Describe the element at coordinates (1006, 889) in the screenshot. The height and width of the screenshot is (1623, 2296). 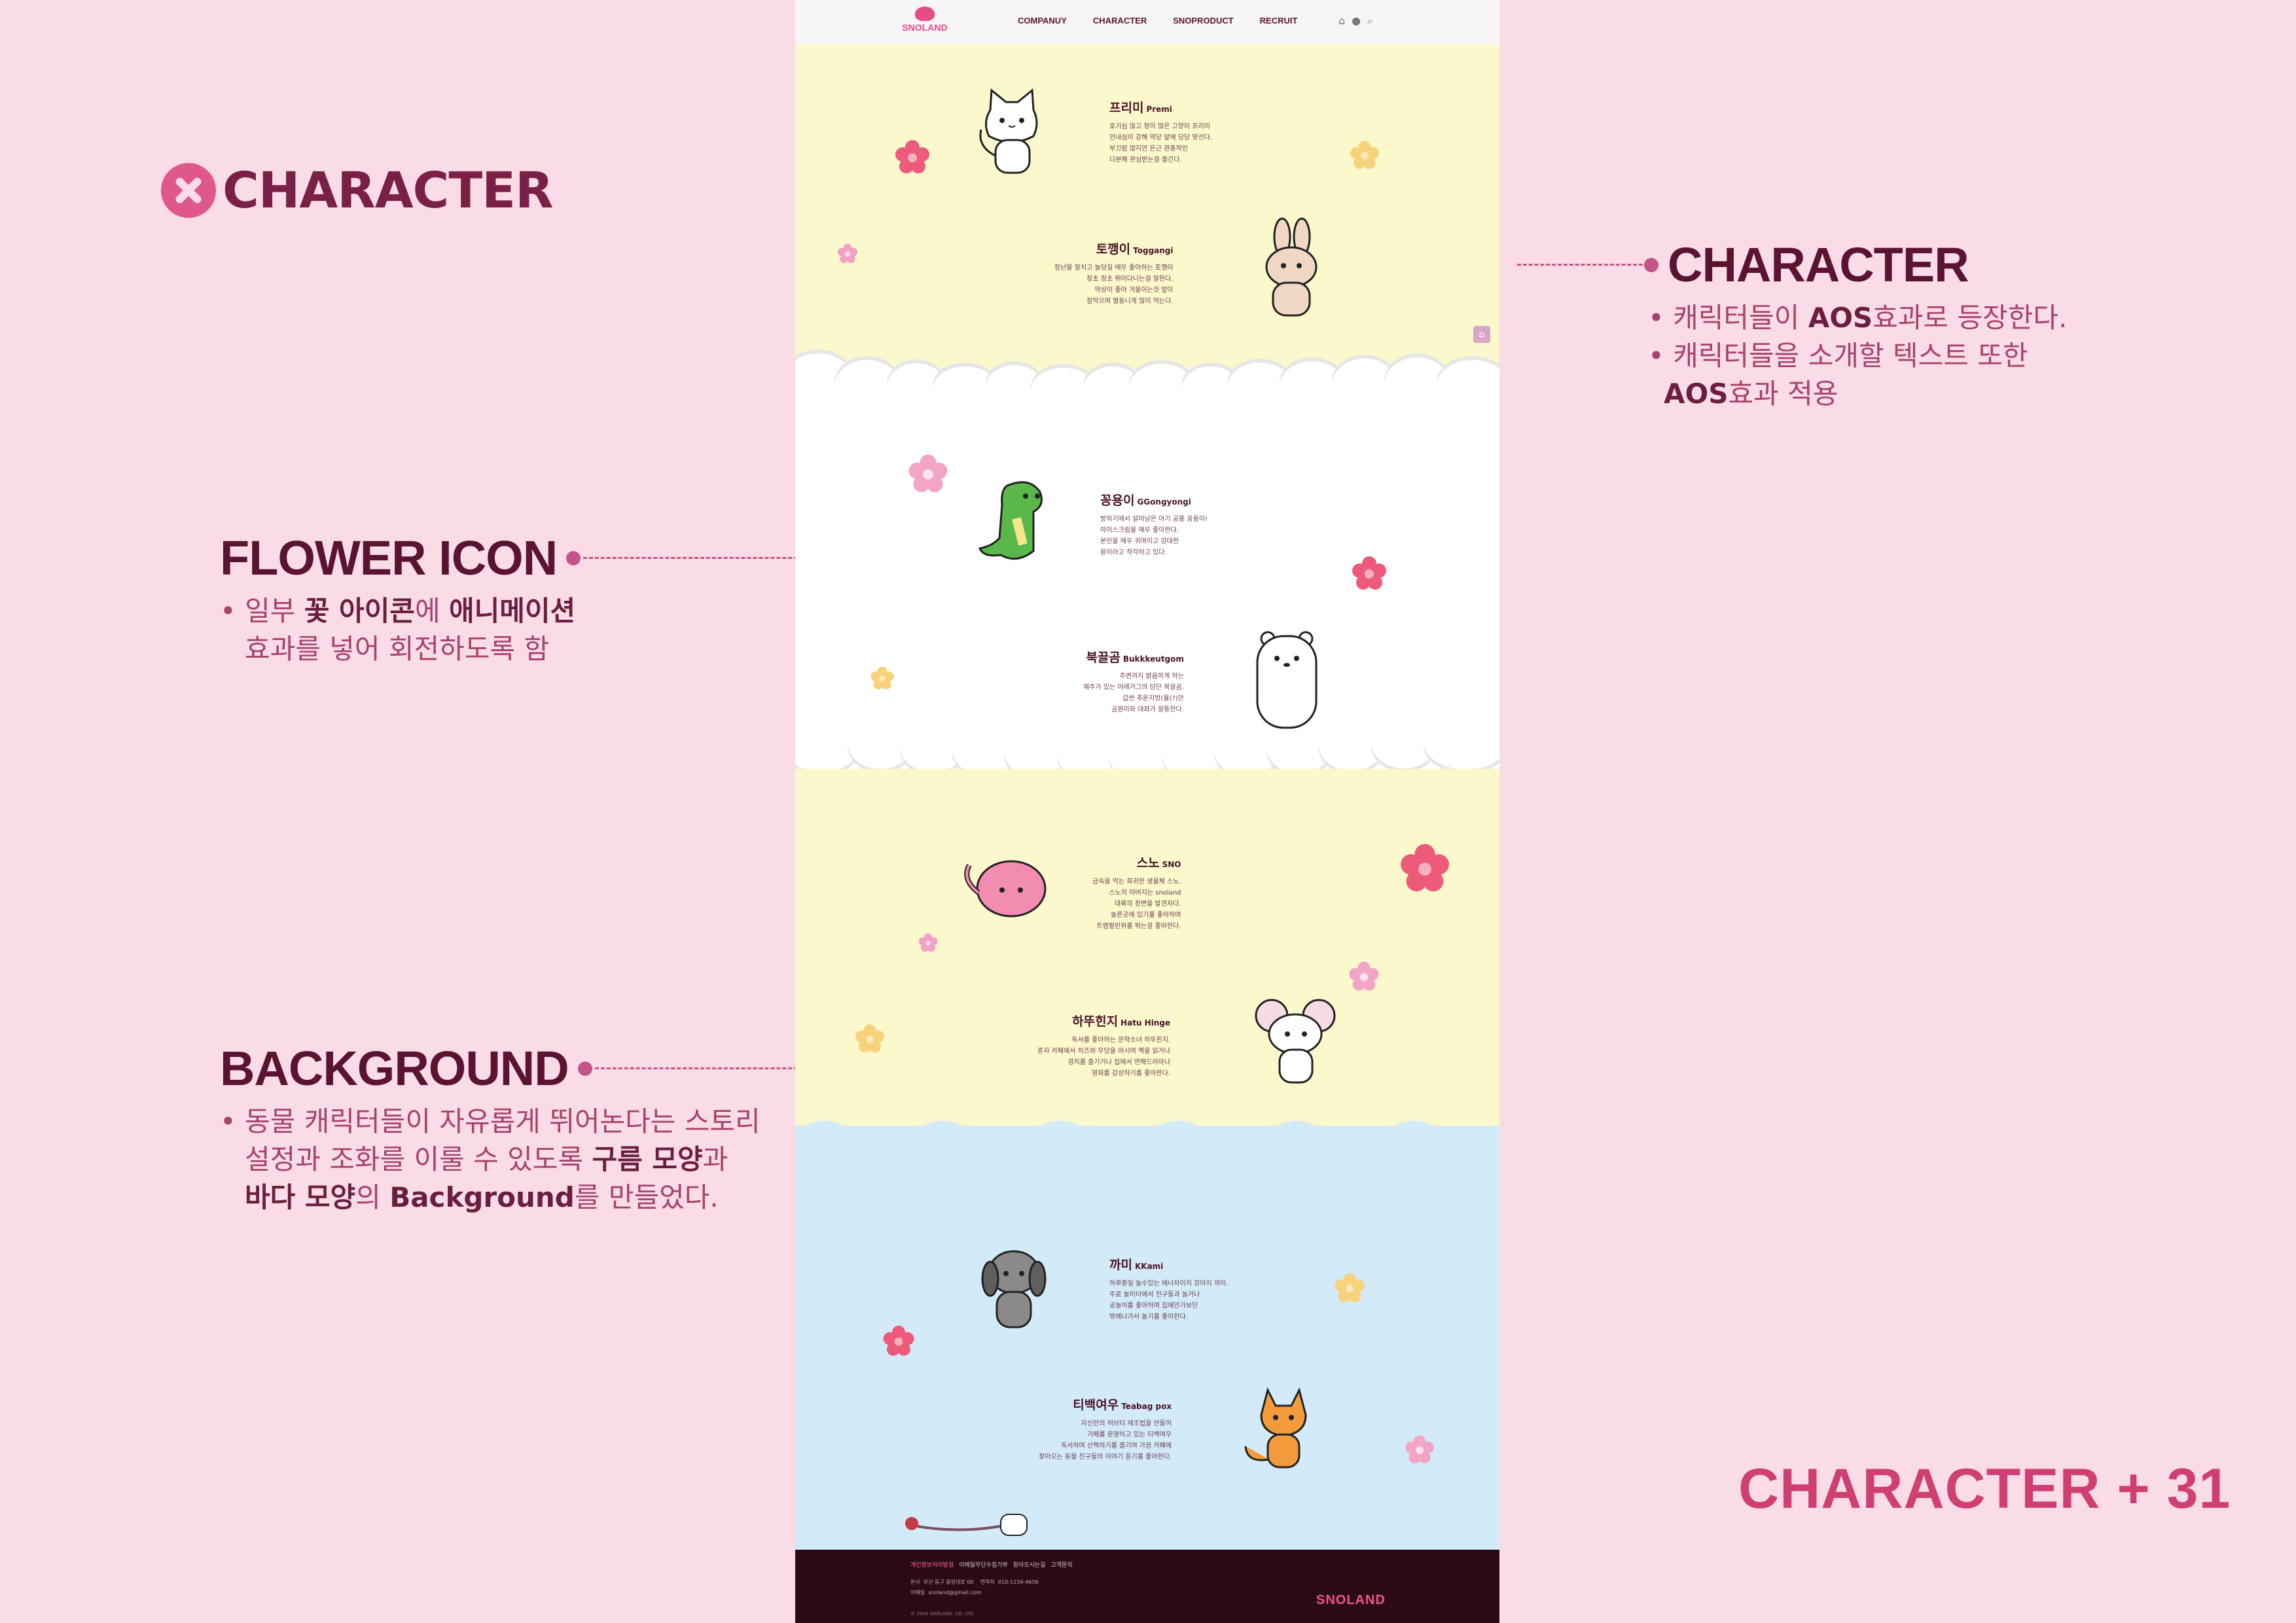
I see `sno-character-icon` at that location.